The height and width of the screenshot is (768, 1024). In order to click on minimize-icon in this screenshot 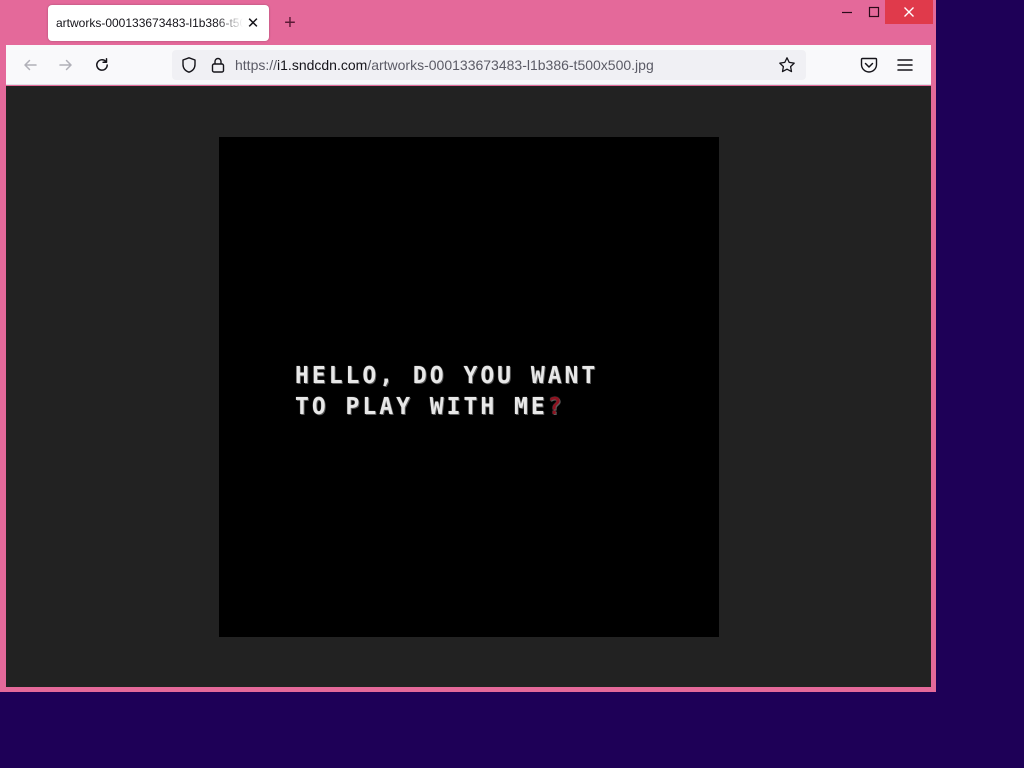, I will do `click(847, 12)`.